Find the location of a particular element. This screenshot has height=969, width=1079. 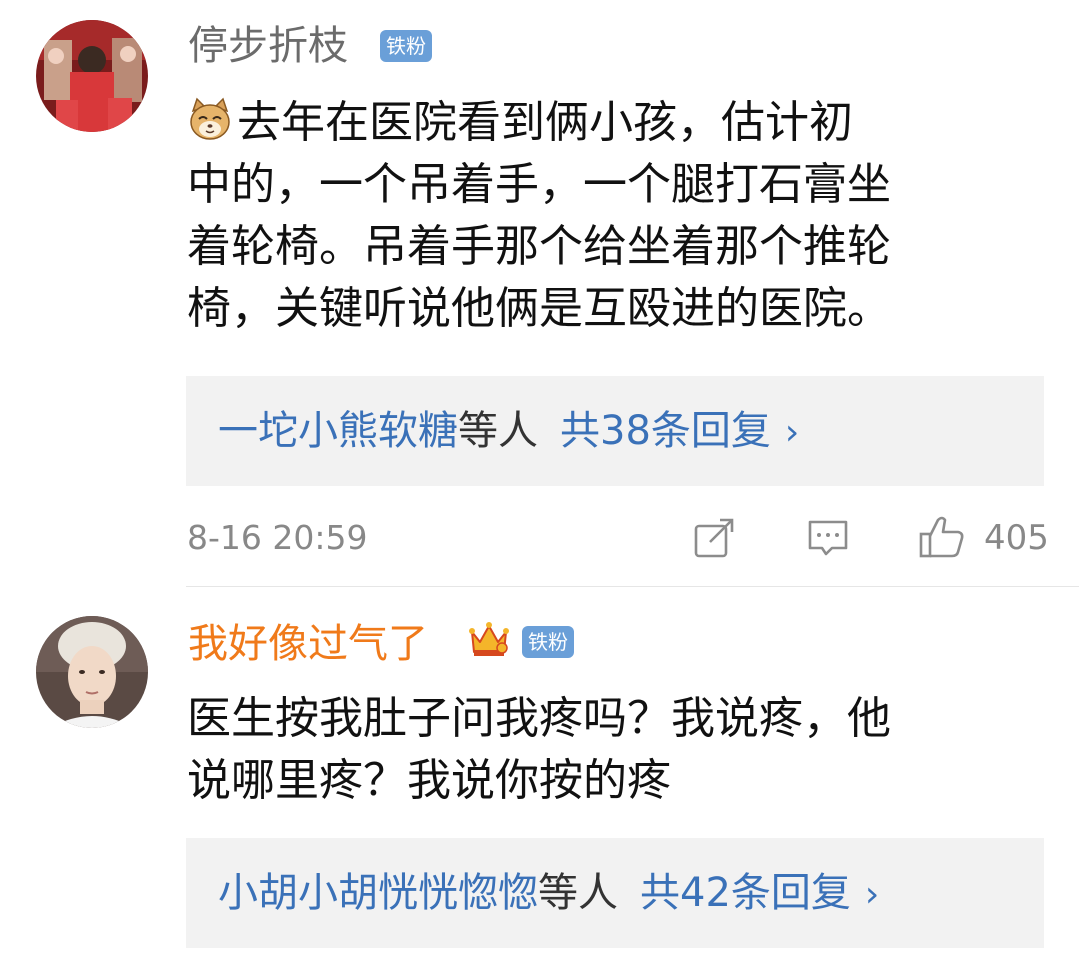

reply-summary-text: 一坨小熊软糖等人 共38条回复 › is located at coordinates (508, 432).